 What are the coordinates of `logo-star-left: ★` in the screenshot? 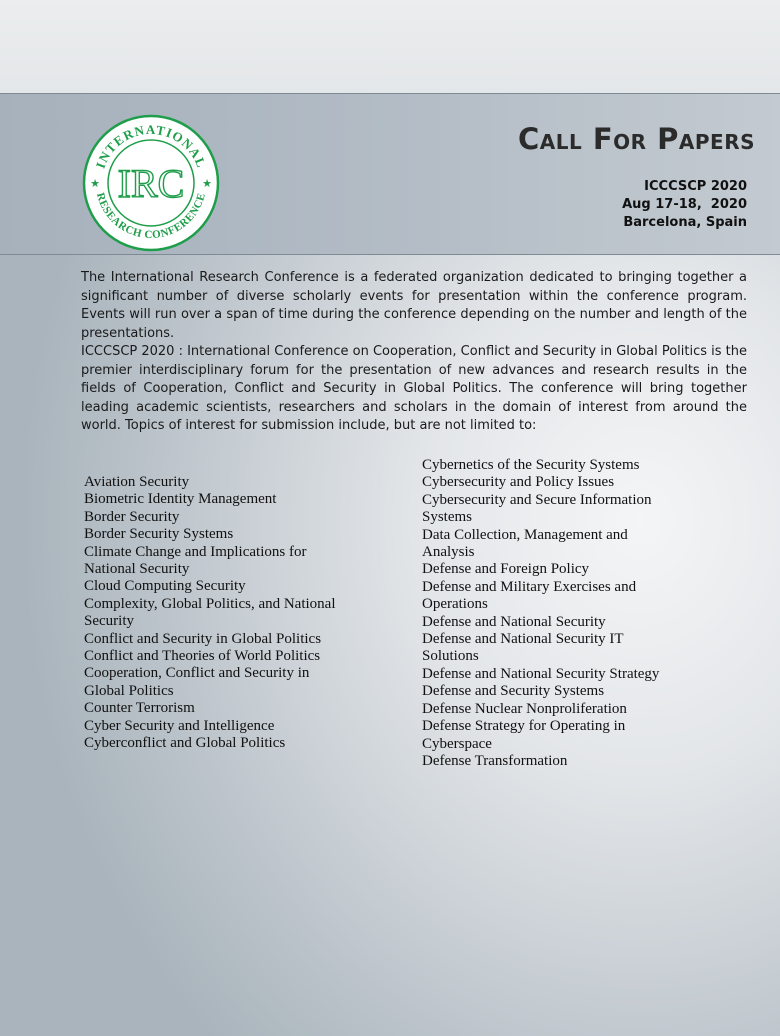 It's located at (95, 183).